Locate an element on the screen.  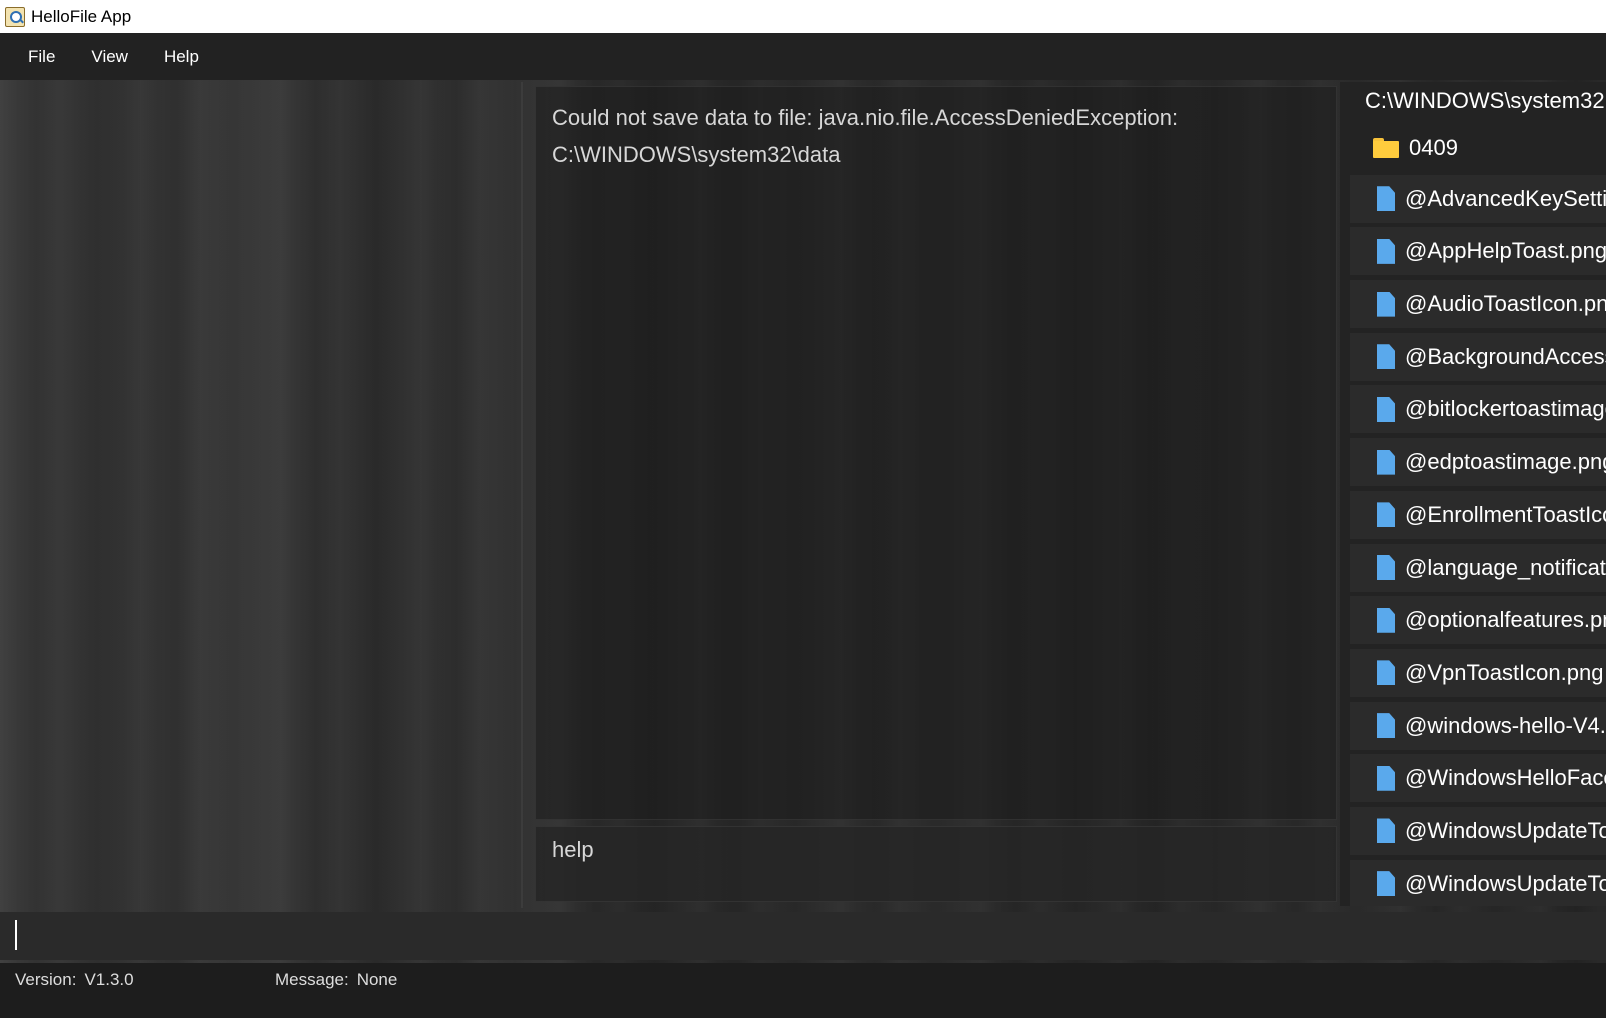
menu-file: File is located at coordinates (41, 57).